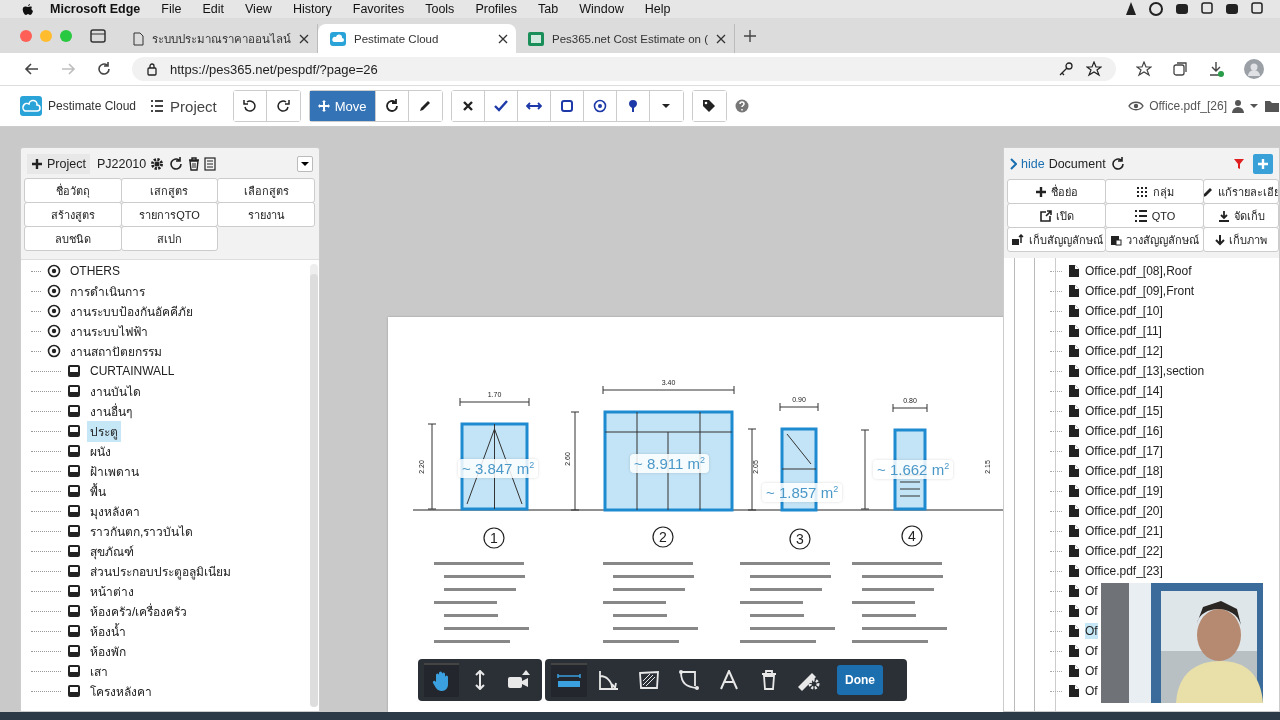  Describe the element at coordinates (115, 511) in the screenshot. I see `tree-item: มุงหลังคา` at that location.